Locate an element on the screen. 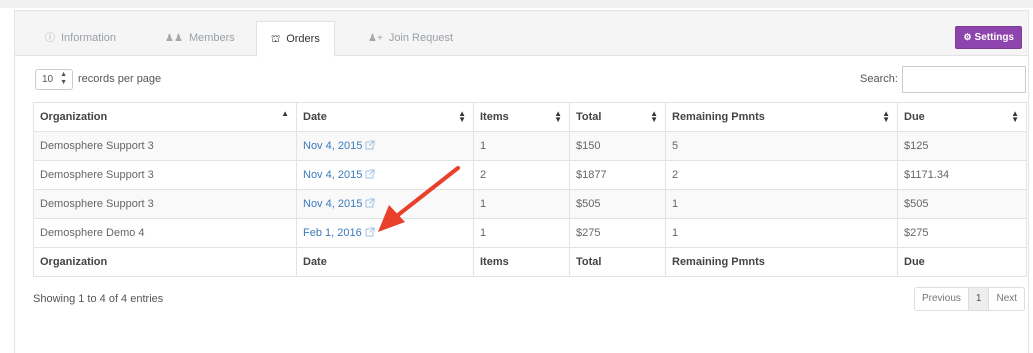 Image resolution: width=1033 pixels, height=353 pixels. tab-members: ♟♟ Members is located at coordinates (200, 38).